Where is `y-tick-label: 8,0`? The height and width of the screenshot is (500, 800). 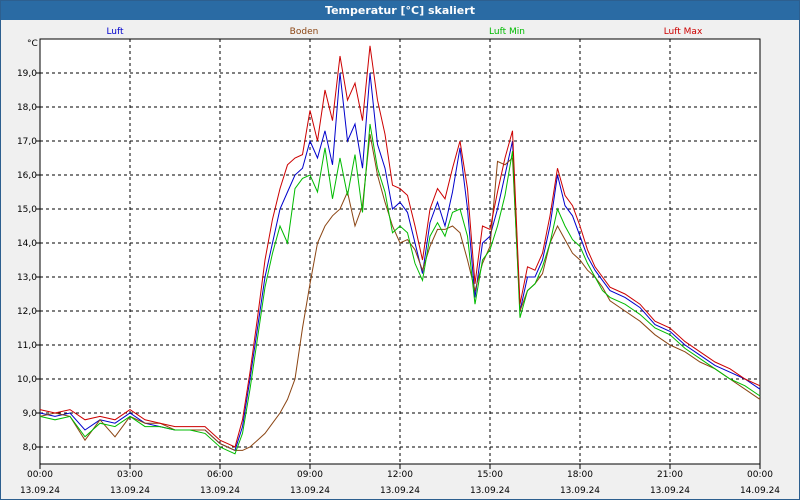
y-tick-label: 8,0 is located at coordinates (30, 448).